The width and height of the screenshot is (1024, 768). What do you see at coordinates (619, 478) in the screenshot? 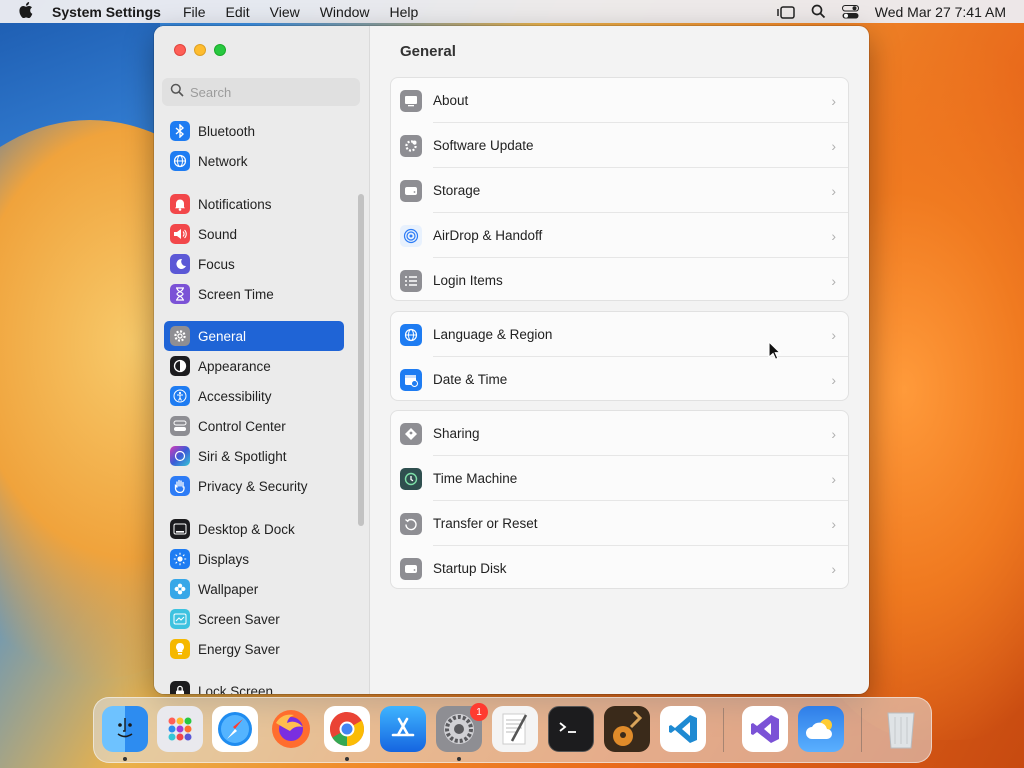
I see `row-time-machine: Time Machine ›` at bounding box center [619, 478].